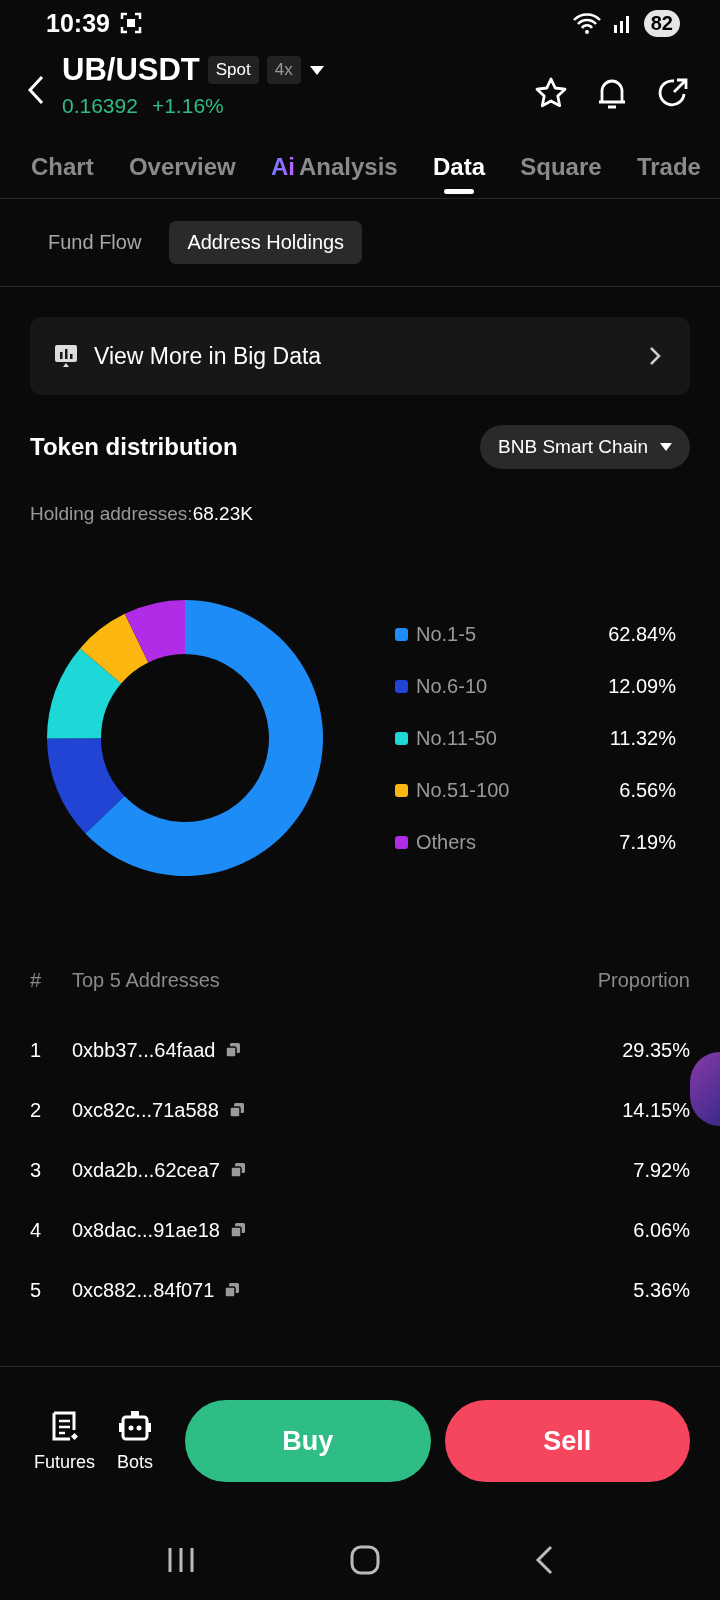  I want to click on address-cell: 0xc82c...71a588, so click(145, 1110).